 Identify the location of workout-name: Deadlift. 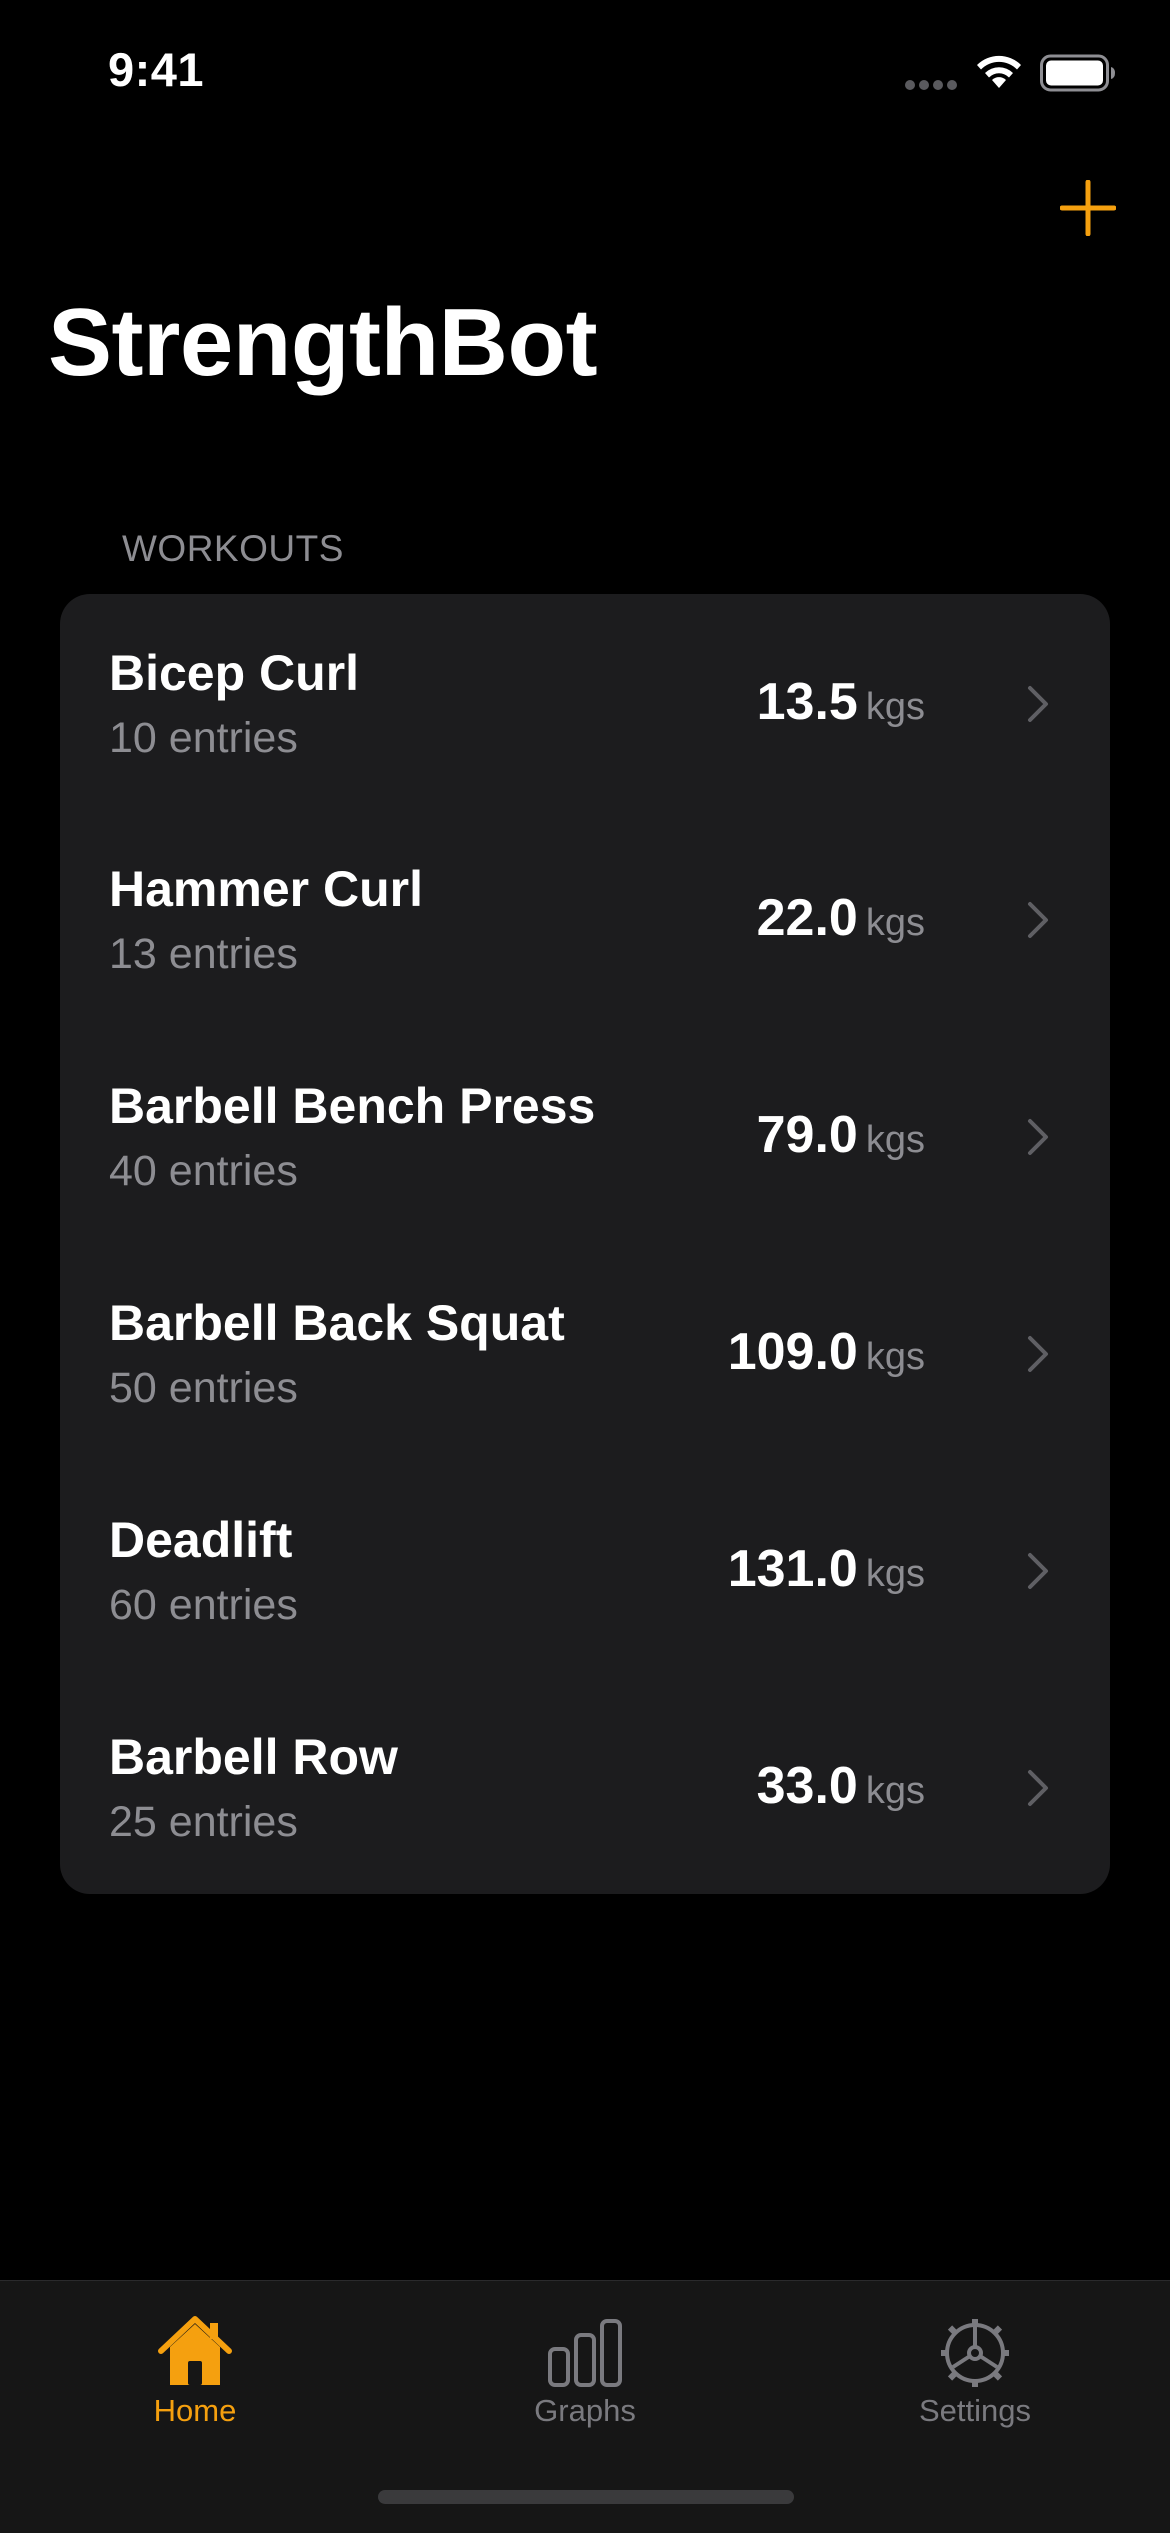
(201, 1540).